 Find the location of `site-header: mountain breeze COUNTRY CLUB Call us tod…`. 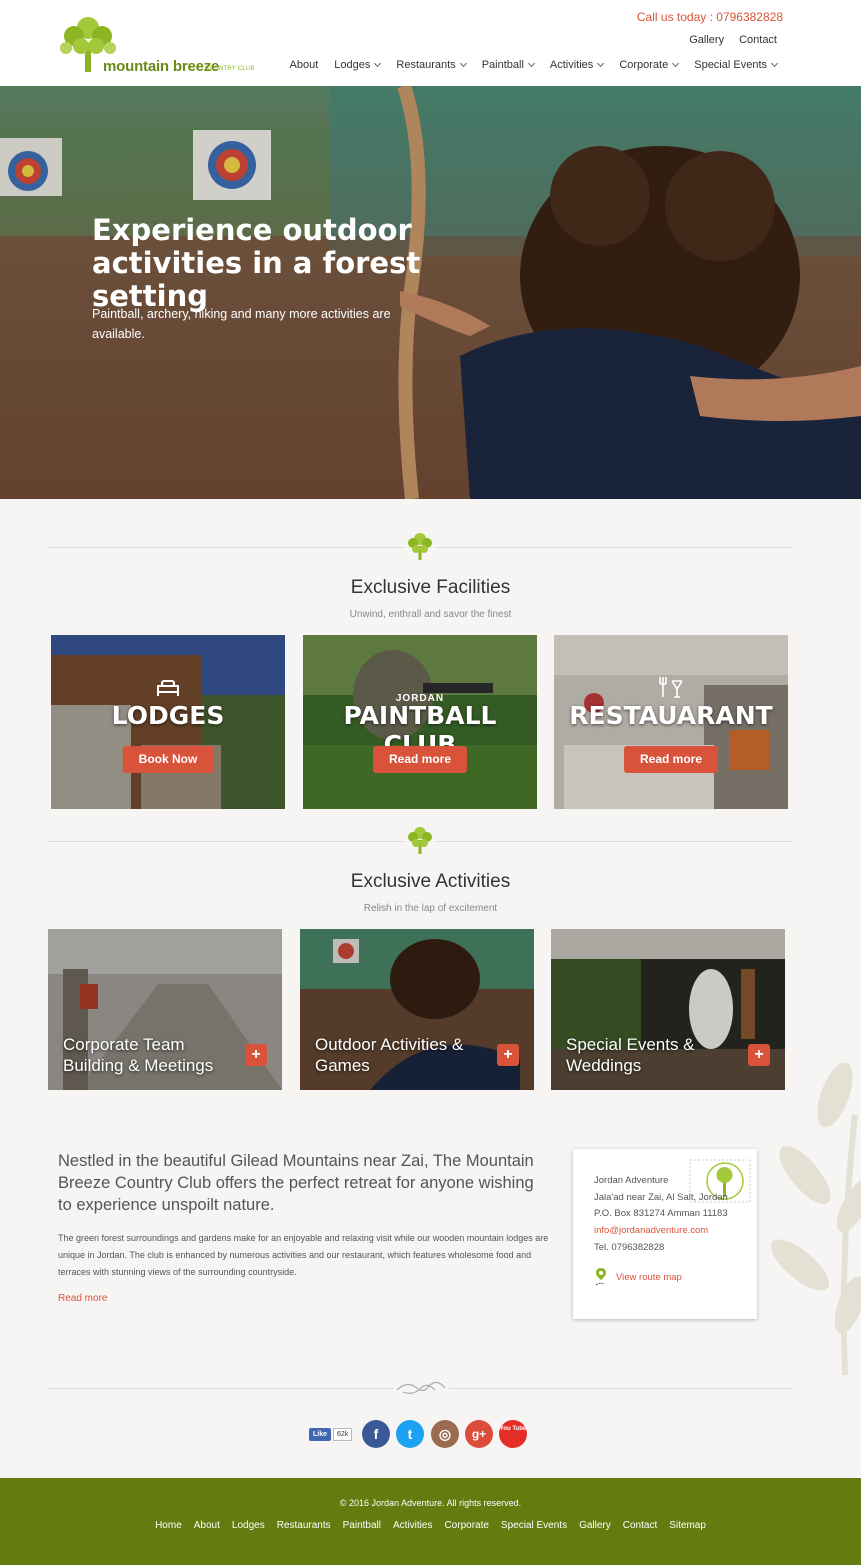

site-header: mountain breeze COUNTRY CLUB Call us tod… is located at coordinates (430, 43).